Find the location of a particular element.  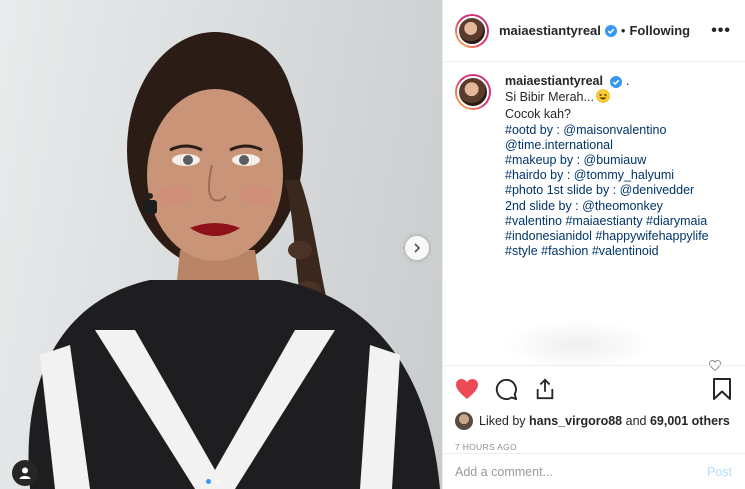

share-icon is located at coordinates (545, 389).